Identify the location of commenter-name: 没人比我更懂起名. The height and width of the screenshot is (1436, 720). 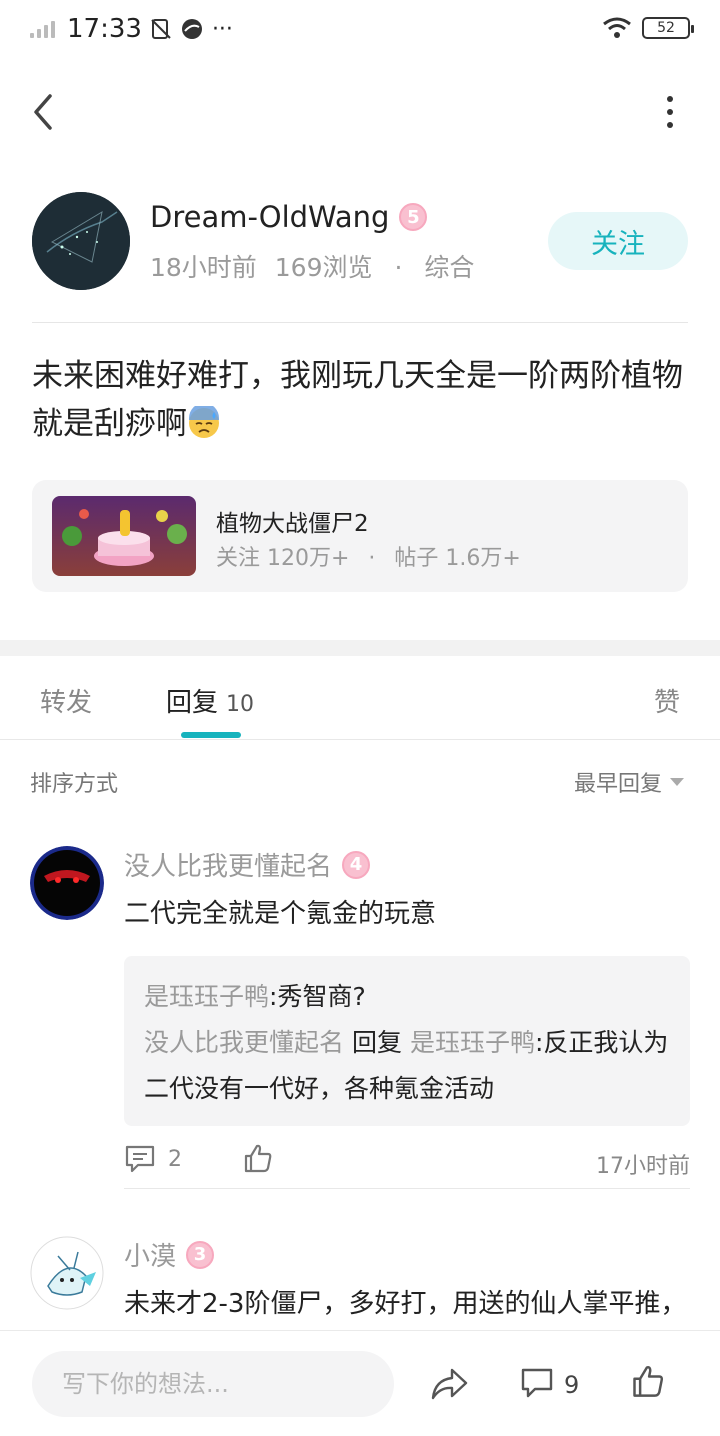
(228, 864).